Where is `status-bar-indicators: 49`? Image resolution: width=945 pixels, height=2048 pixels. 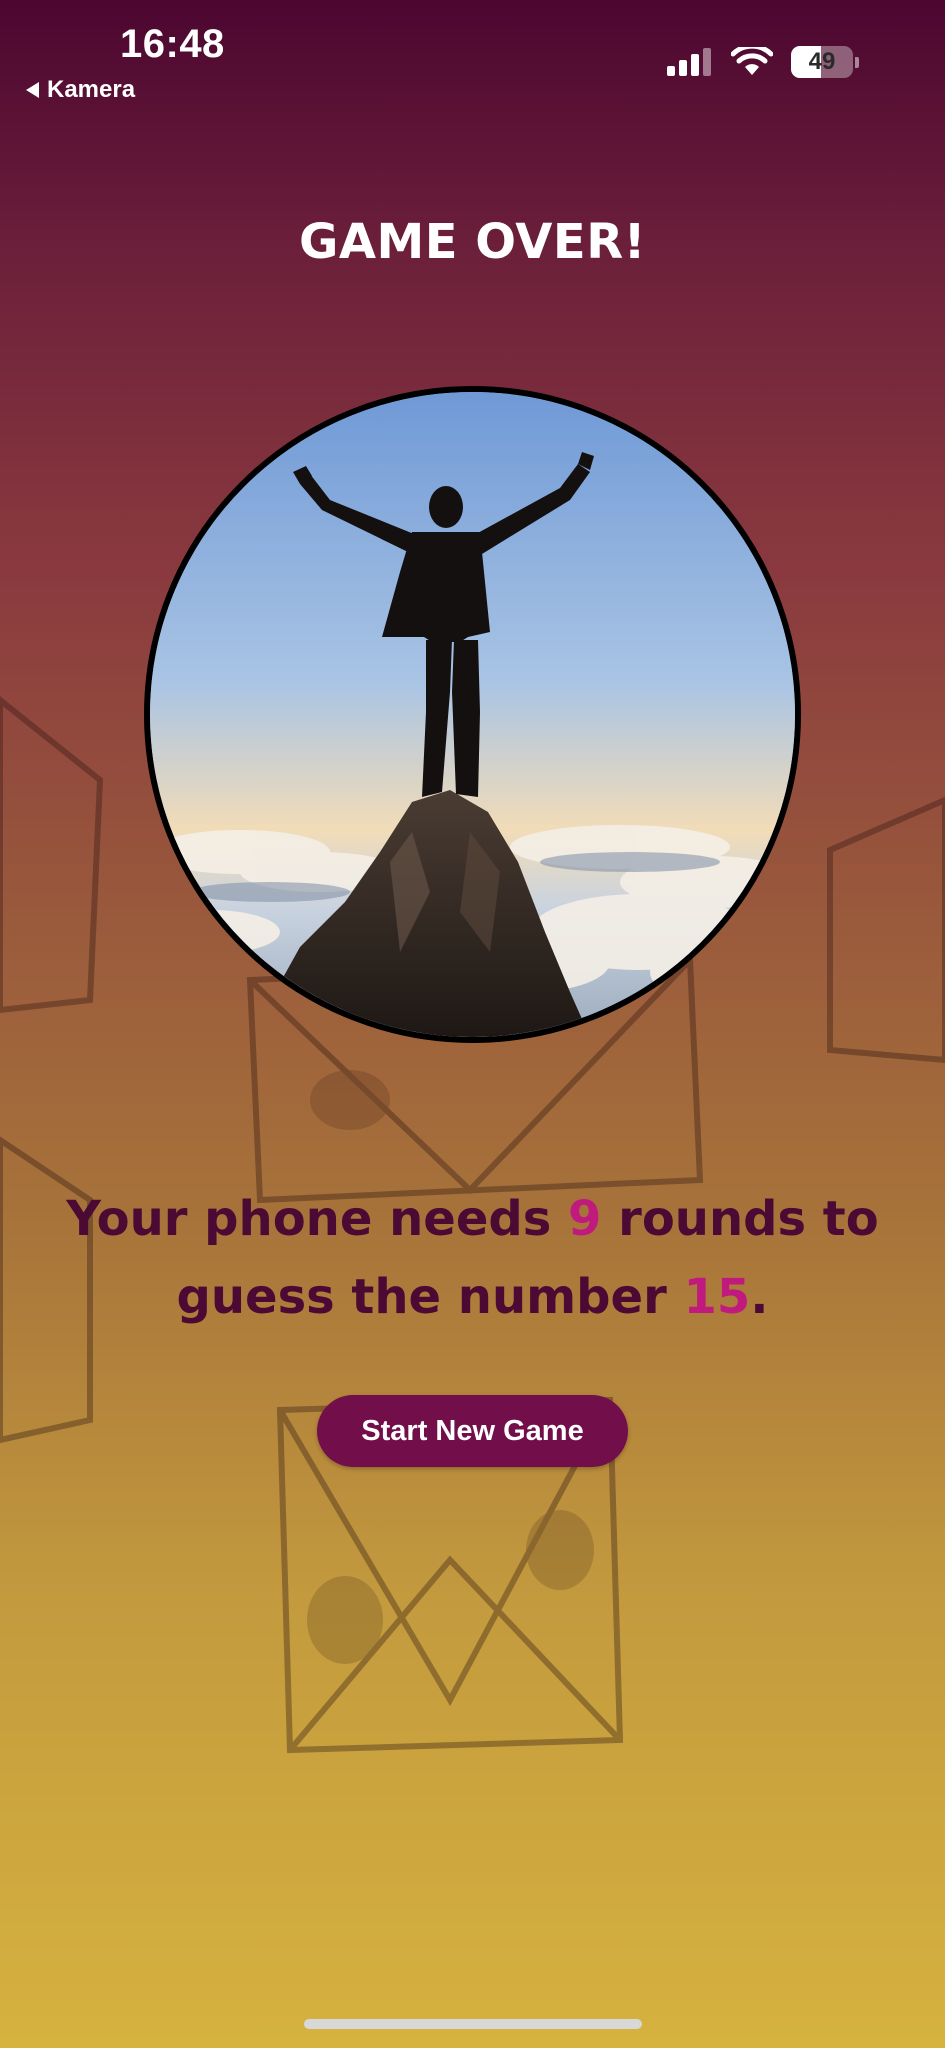
status-bar-indicators: 49 is located at coordinates (763, 62).